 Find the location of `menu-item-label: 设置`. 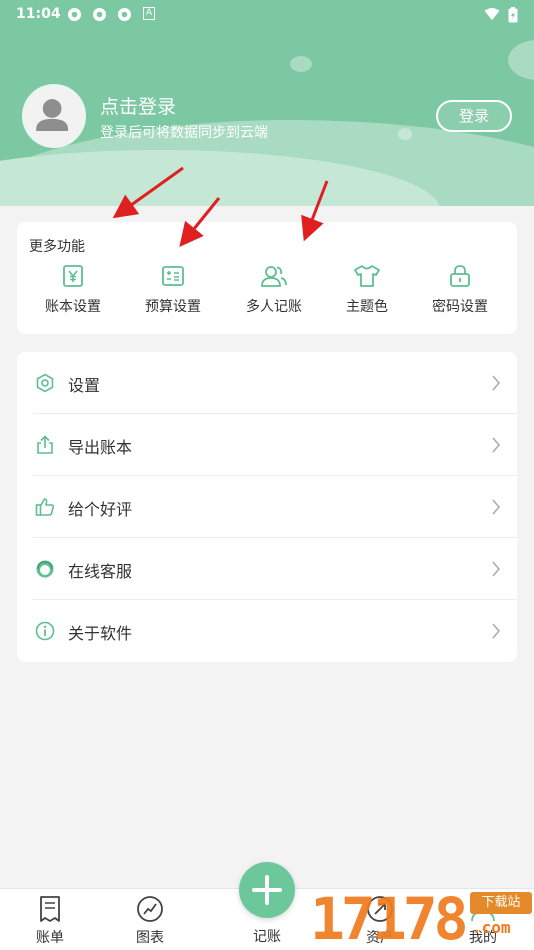

menu-item-label: 设置 is located at coordinates (84, 385).